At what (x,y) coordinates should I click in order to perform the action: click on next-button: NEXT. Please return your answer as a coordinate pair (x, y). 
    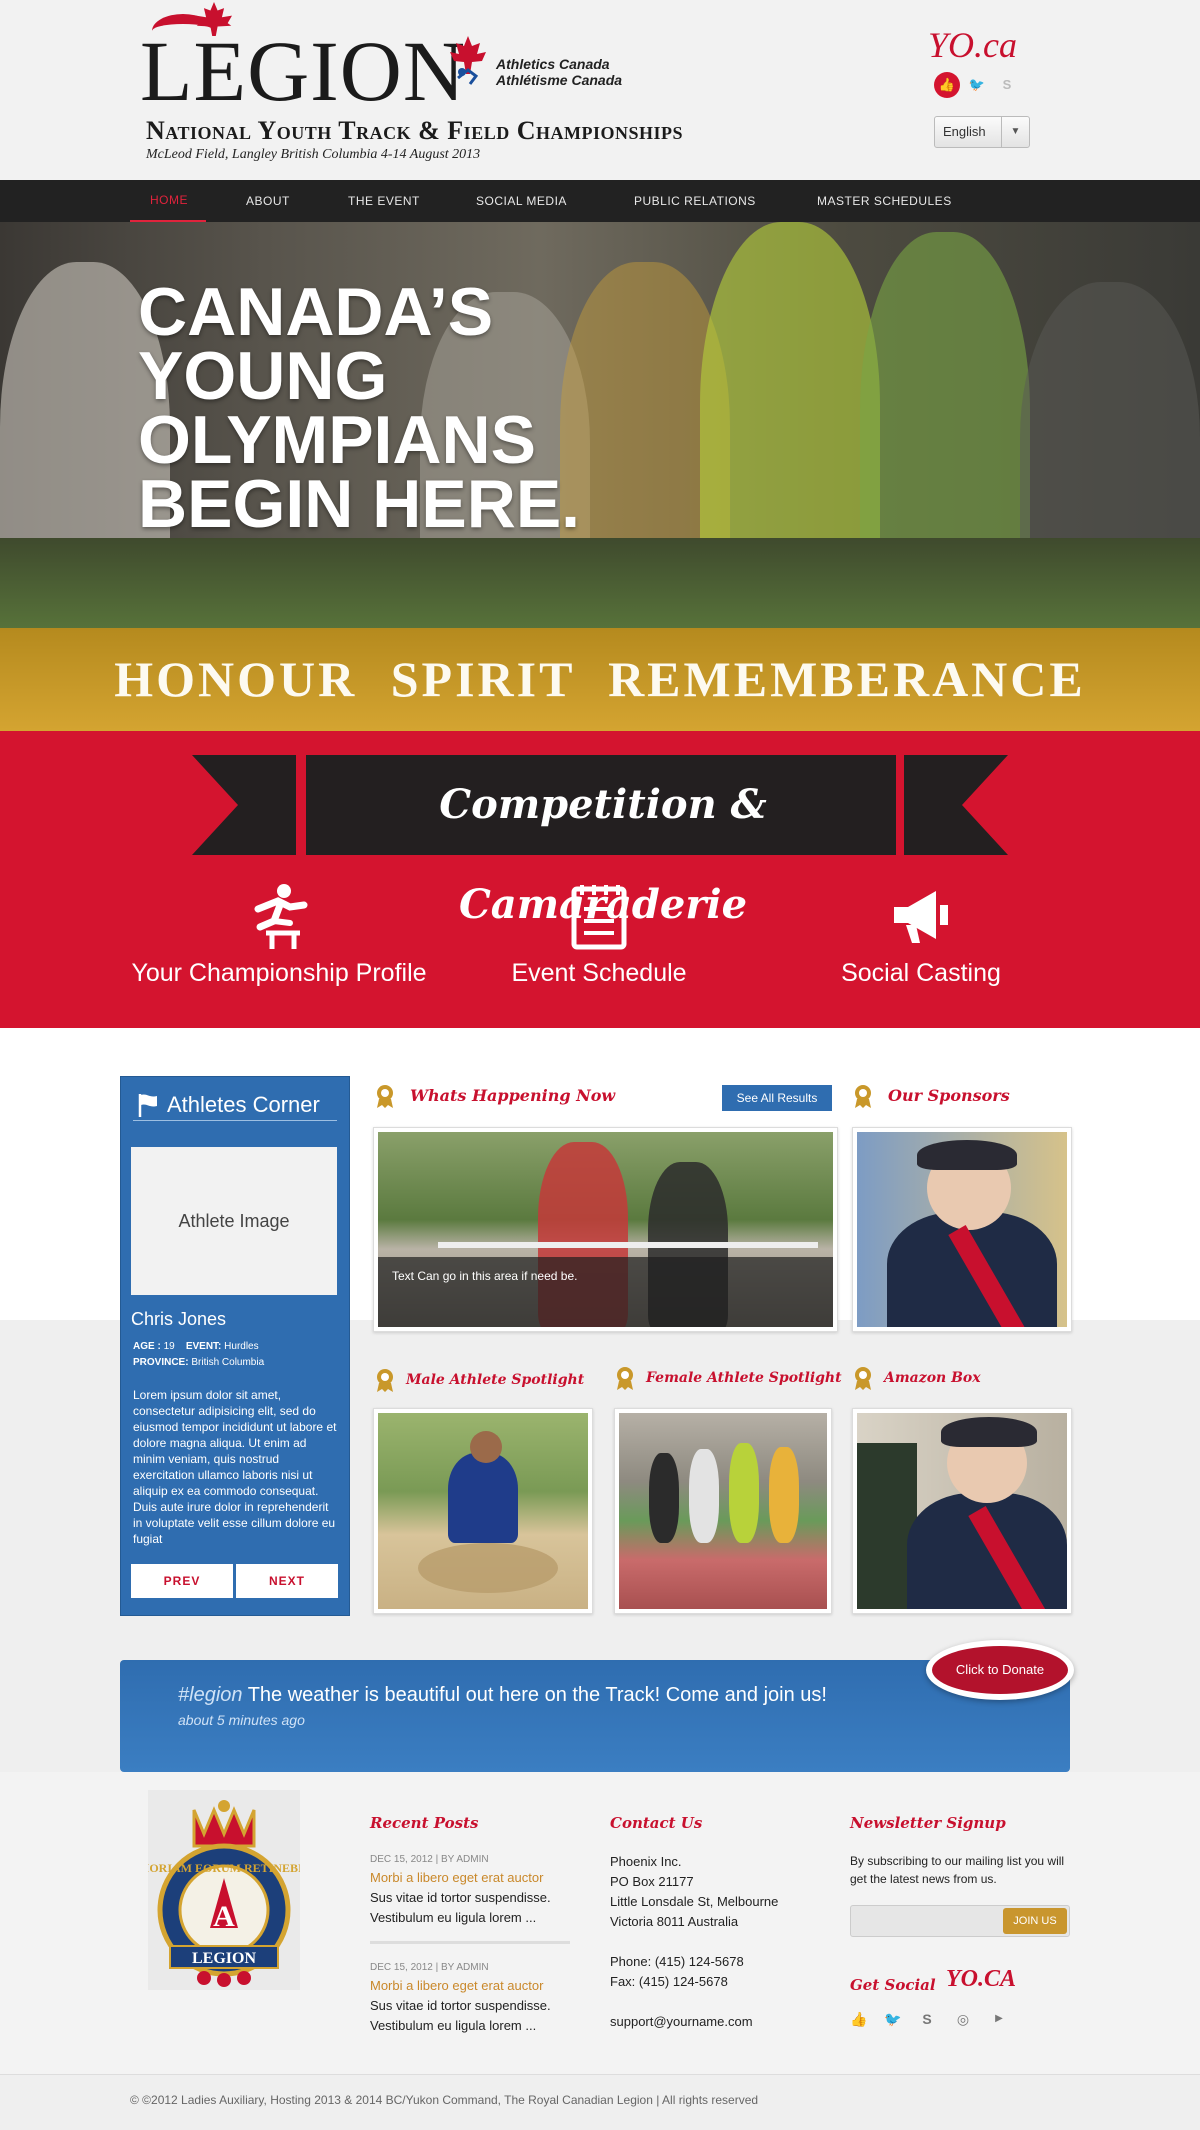
    Looking at the image, I should click on (287, 1581).